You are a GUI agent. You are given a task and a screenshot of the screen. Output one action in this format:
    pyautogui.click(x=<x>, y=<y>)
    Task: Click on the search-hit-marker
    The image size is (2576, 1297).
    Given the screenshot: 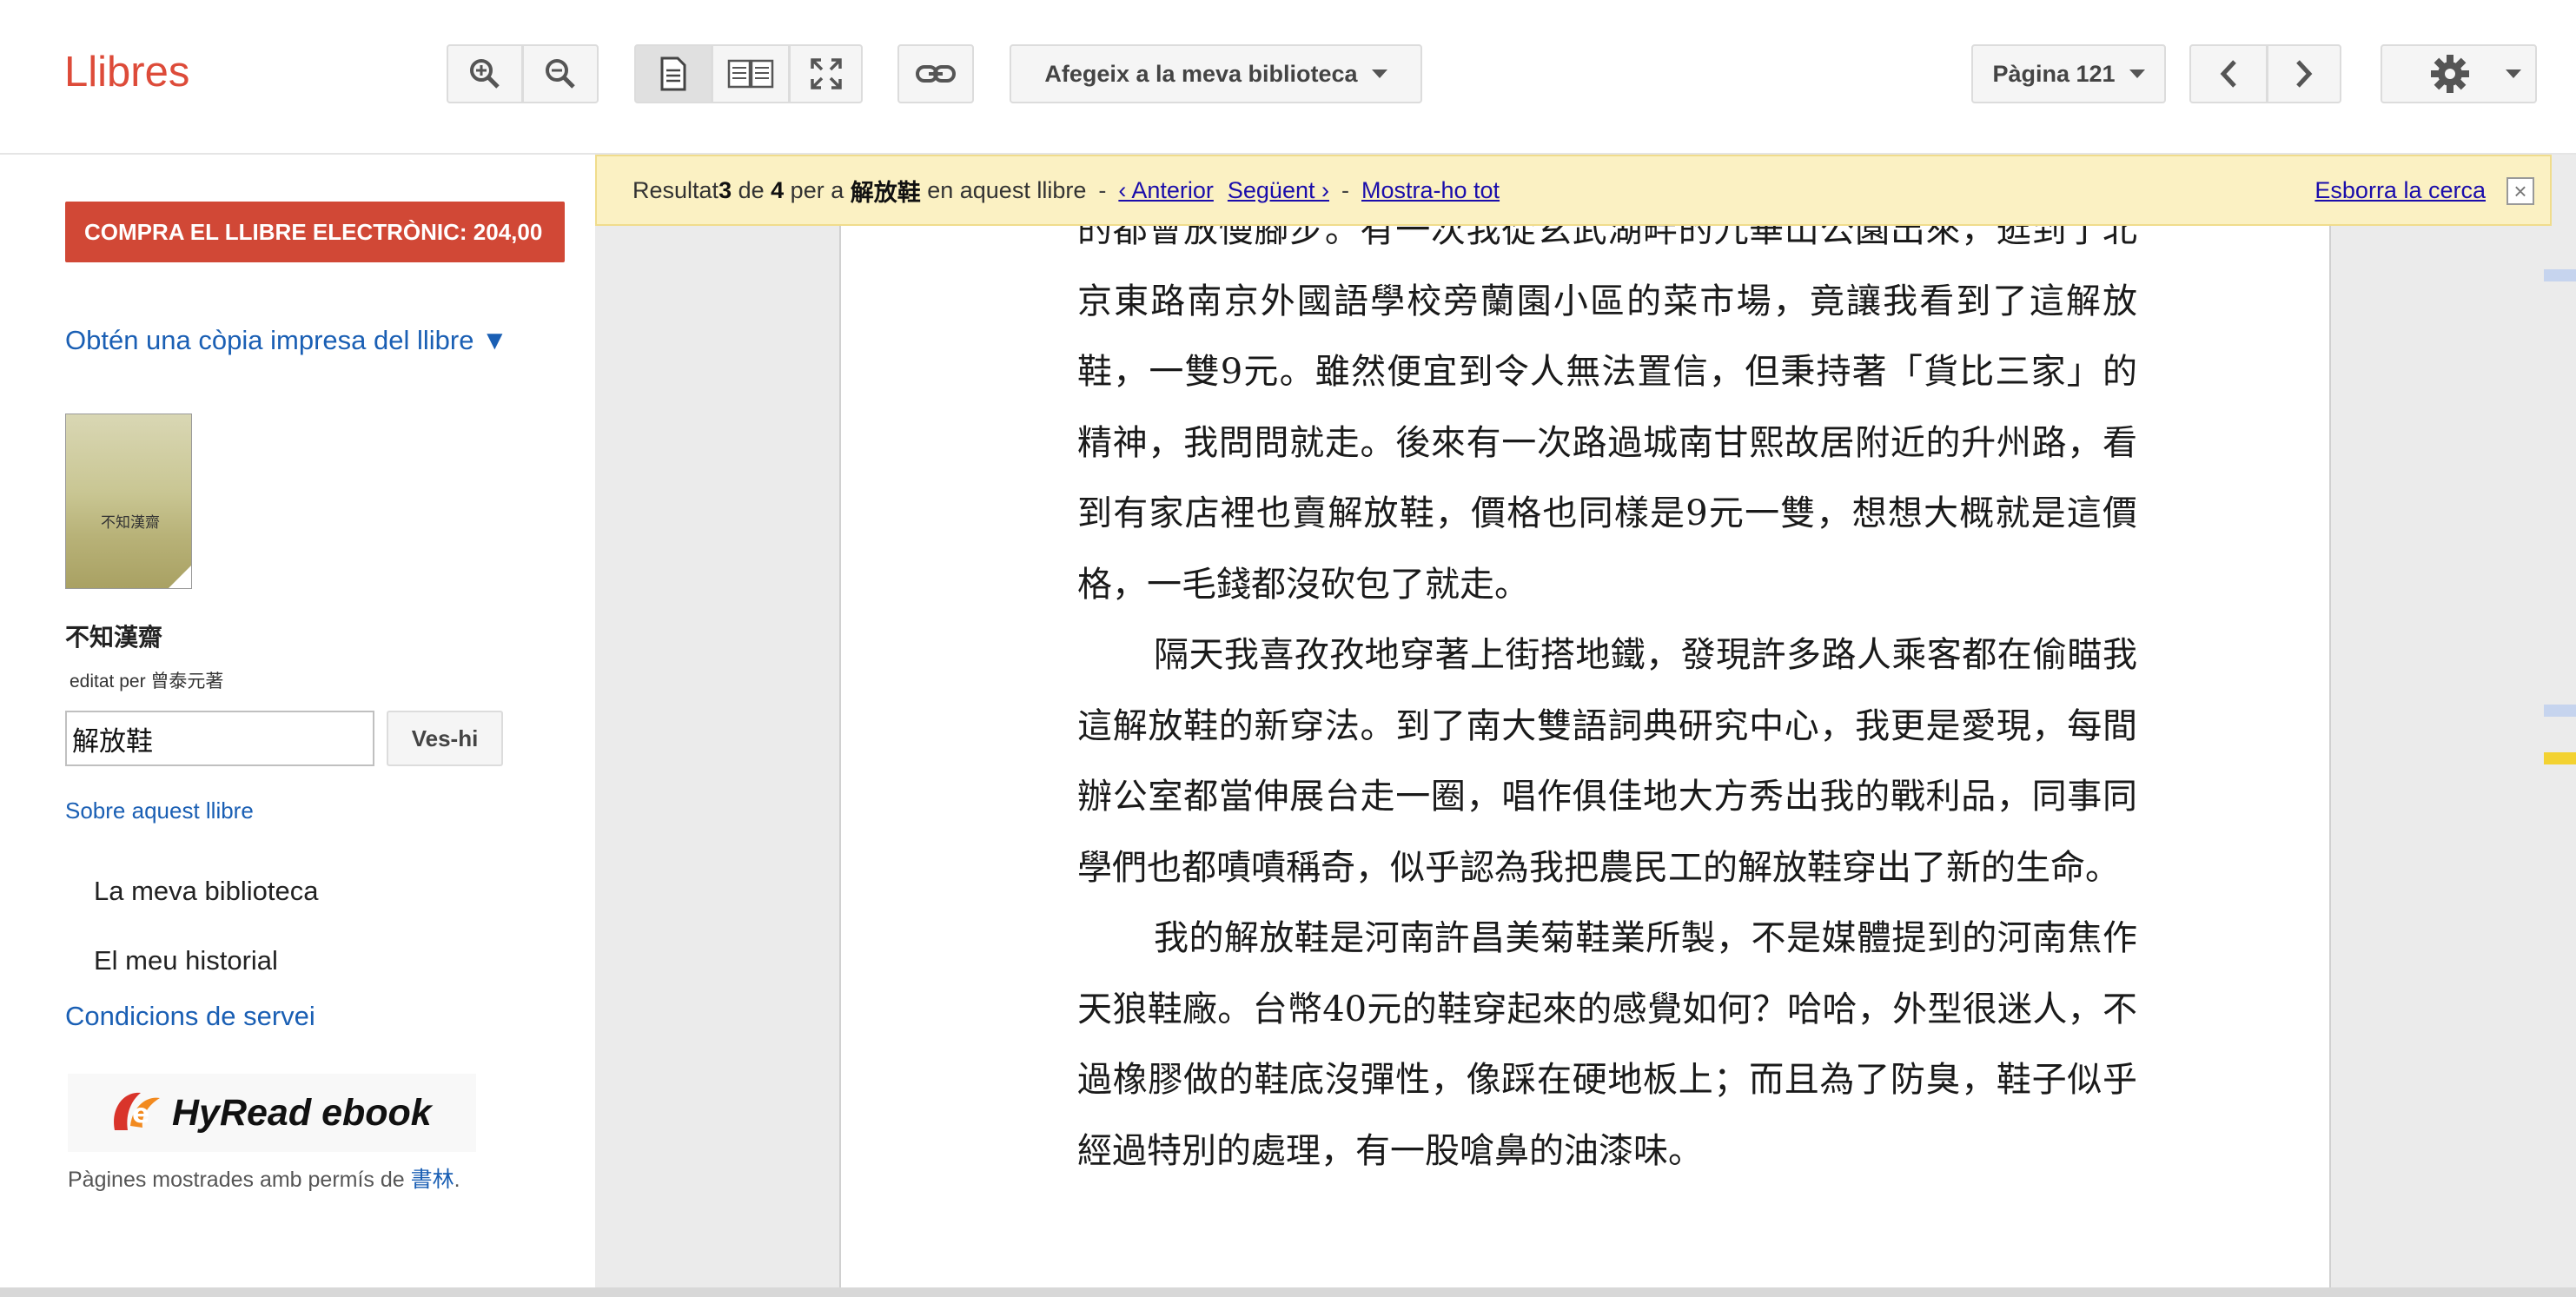 What is the action you would take?
    pyautogui.click(x=2560, y=758)
    